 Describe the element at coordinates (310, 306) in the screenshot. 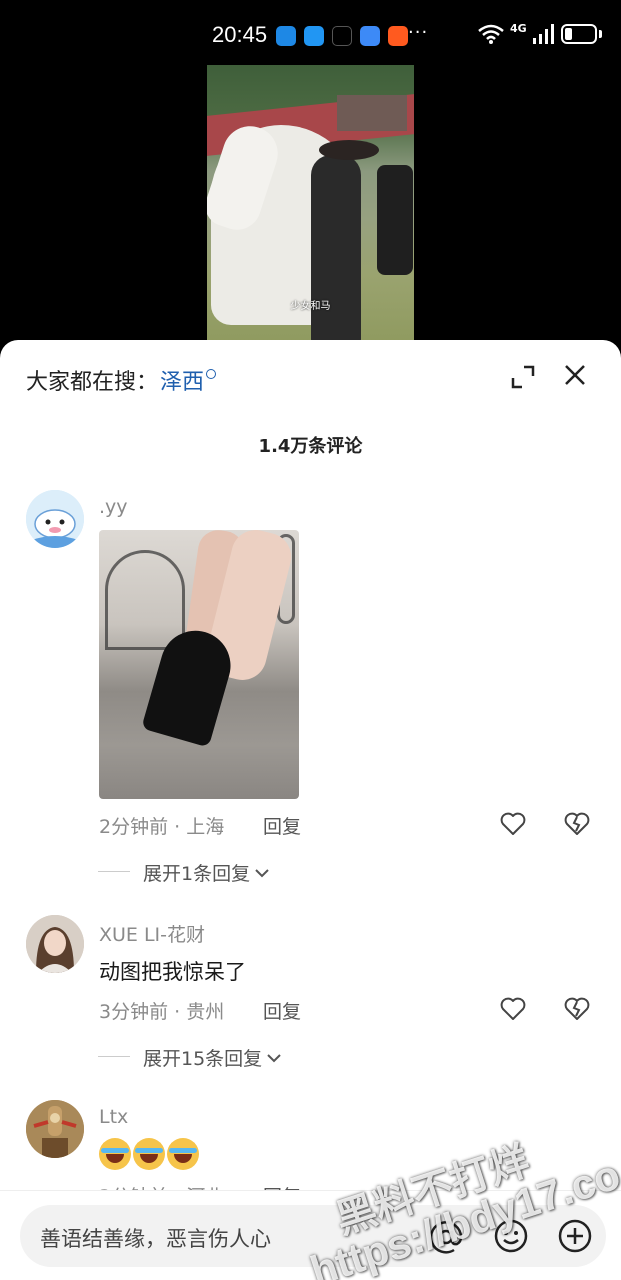

I see `video-caption: 少女和马` at that location.